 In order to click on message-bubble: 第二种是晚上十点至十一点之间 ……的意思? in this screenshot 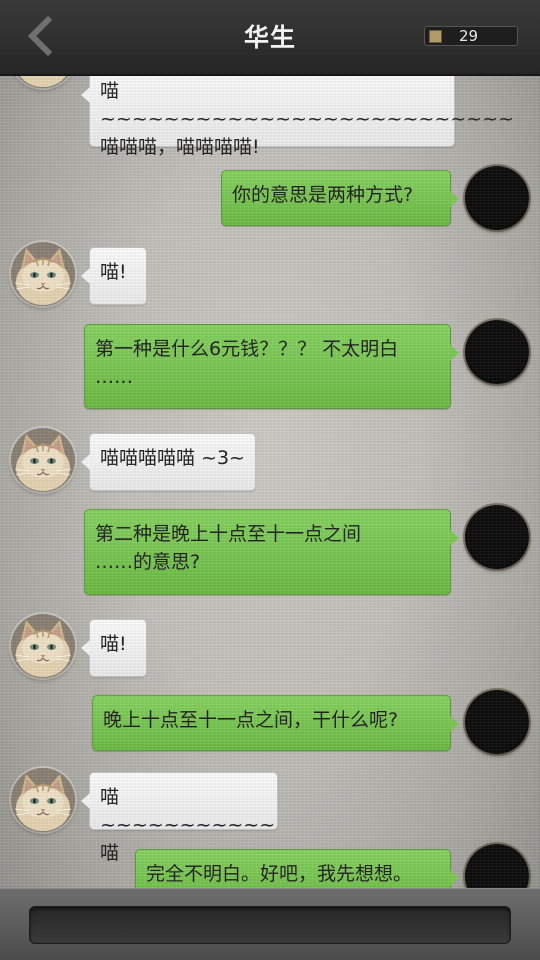, I will do `click(271, 552)`.